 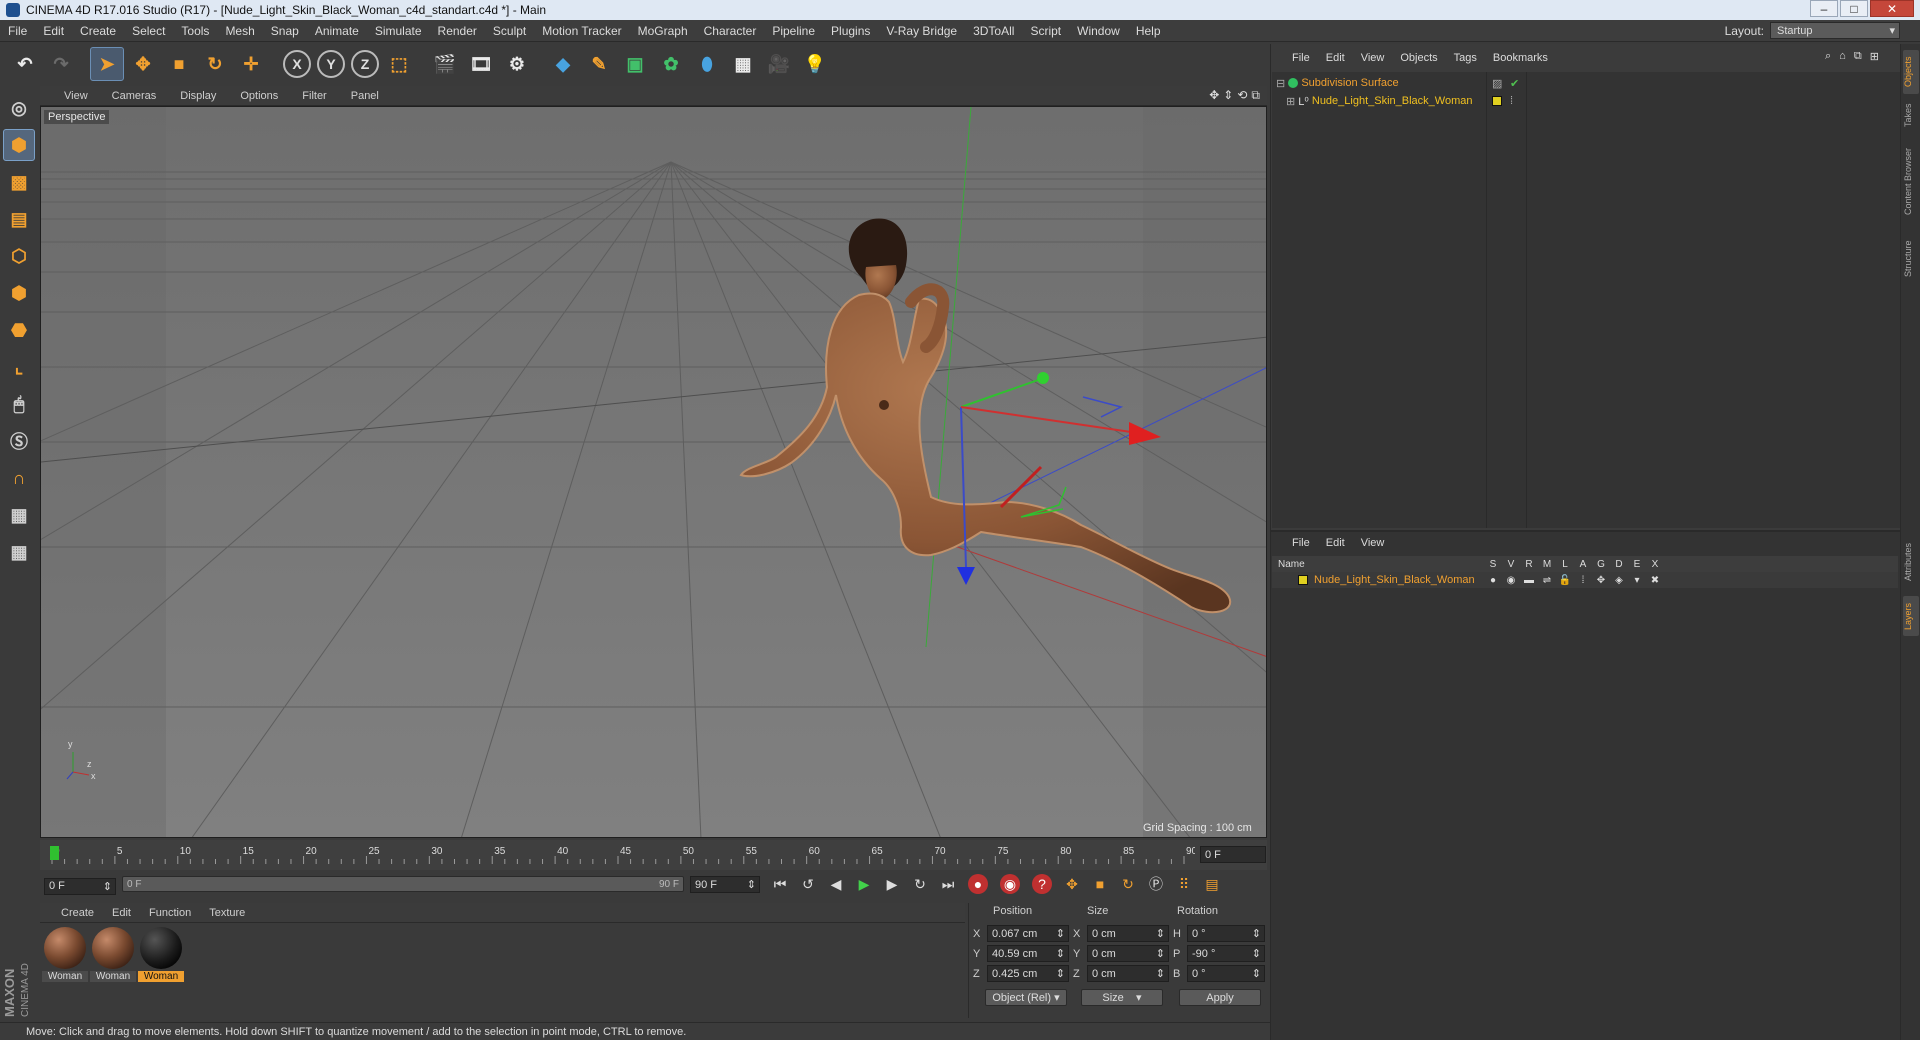 I want to click on start-frame-field: 0 F ⇕, so click(x=80, y=886).